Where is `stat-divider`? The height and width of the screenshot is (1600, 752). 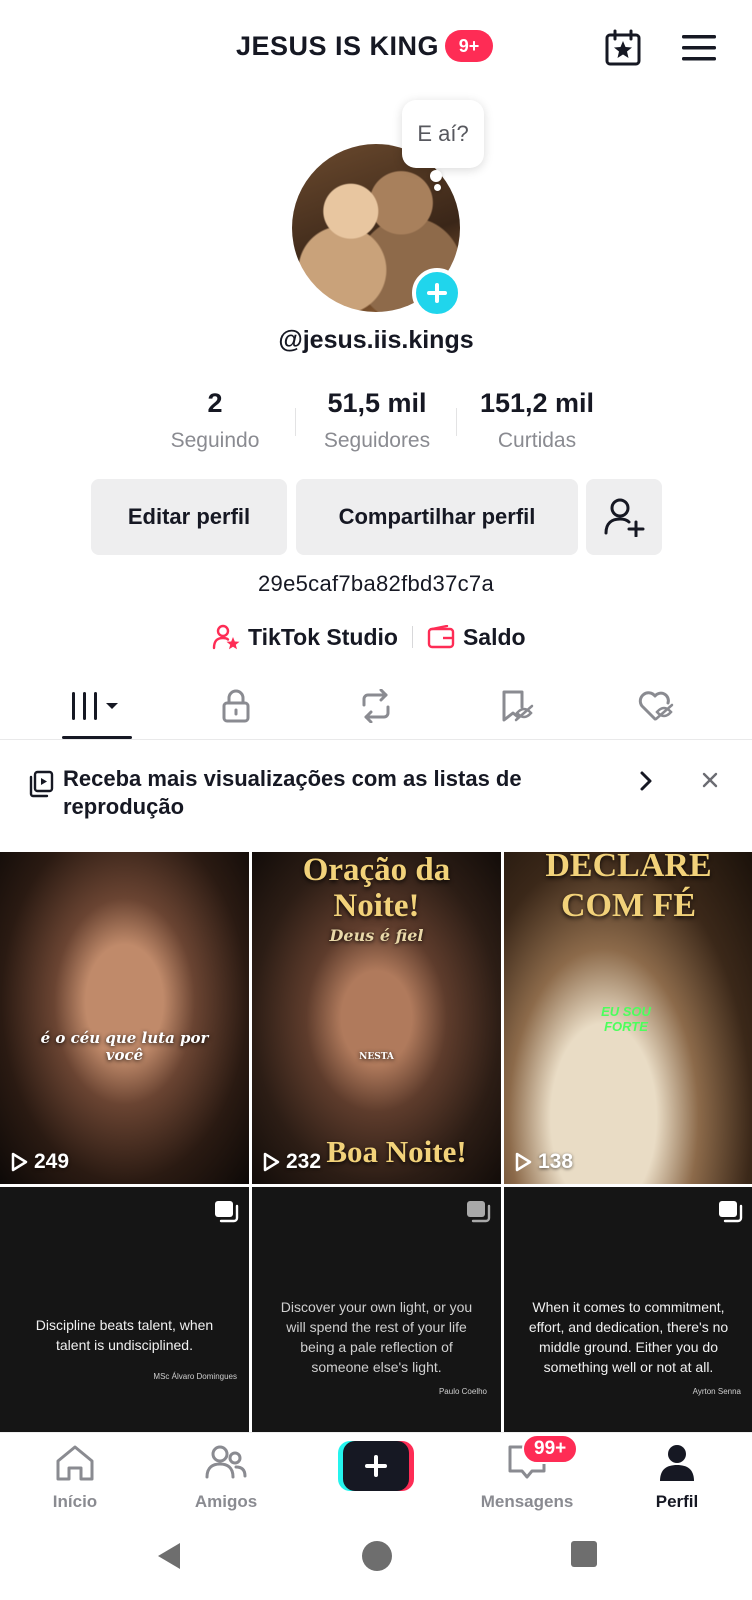 stat-divider is located at coordinates (295, 422).